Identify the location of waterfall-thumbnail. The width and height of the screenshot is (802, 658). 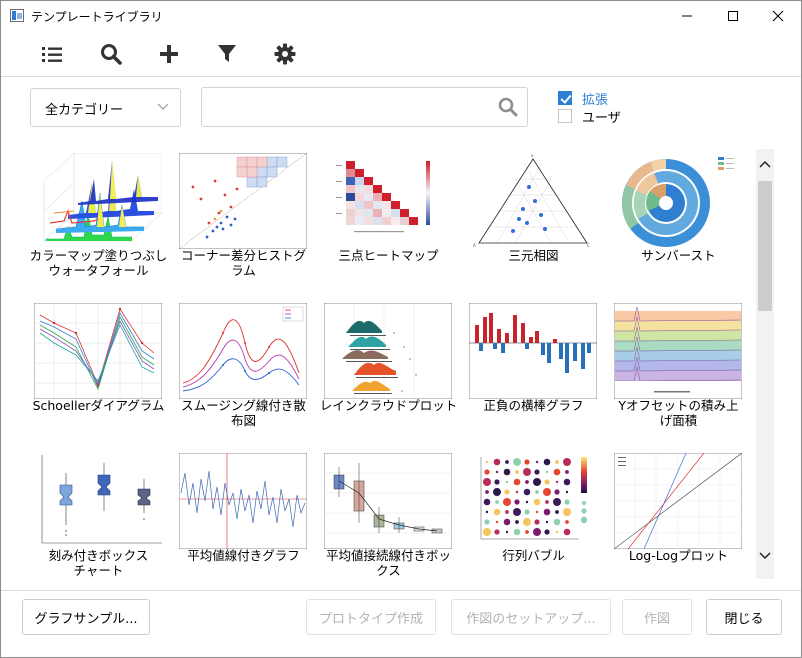
(98, 201).